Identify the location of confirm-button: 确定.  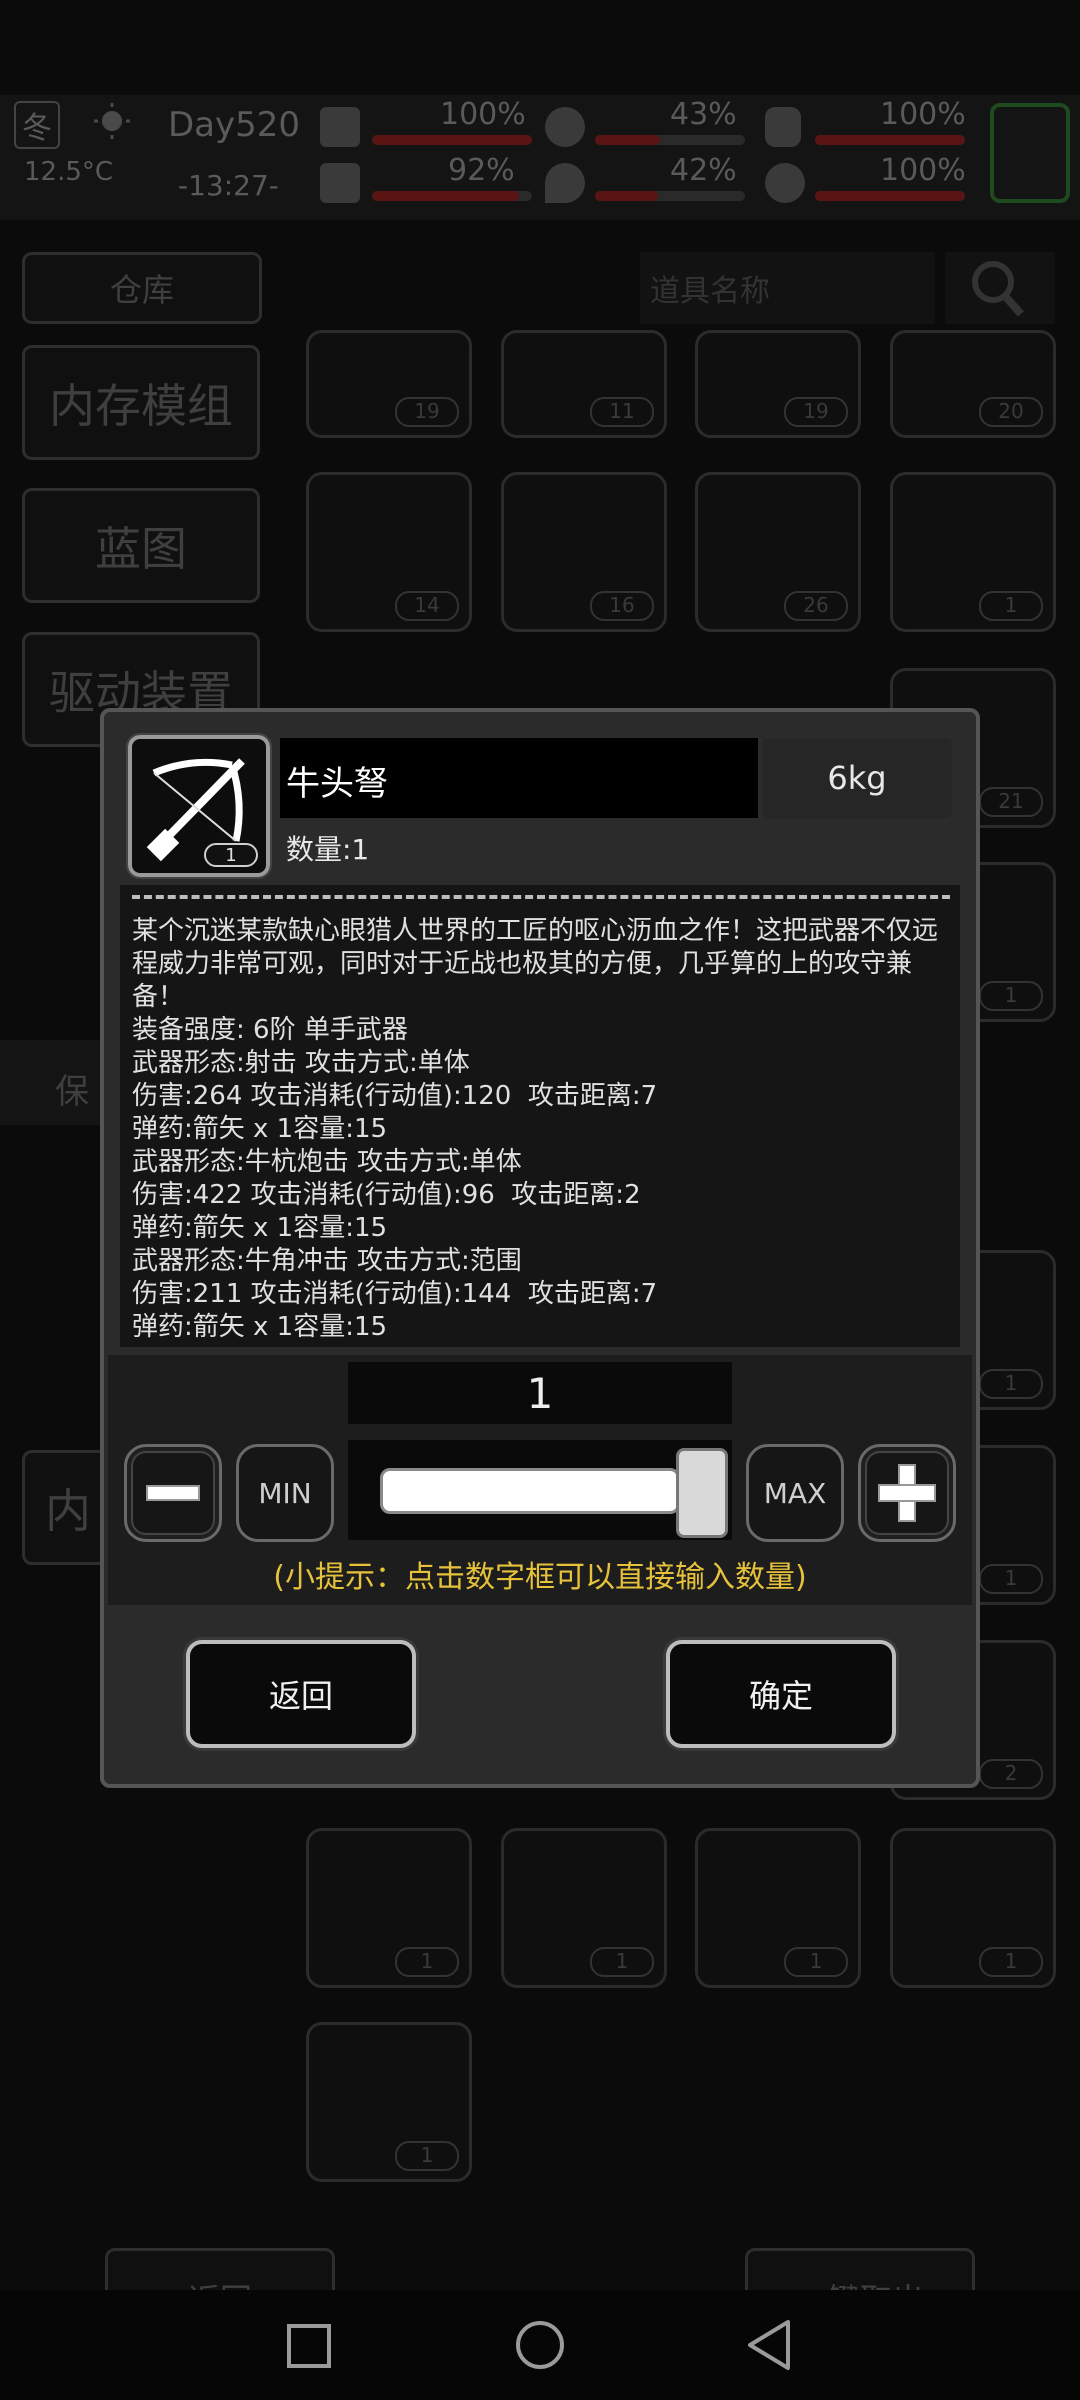
(781, 1694).